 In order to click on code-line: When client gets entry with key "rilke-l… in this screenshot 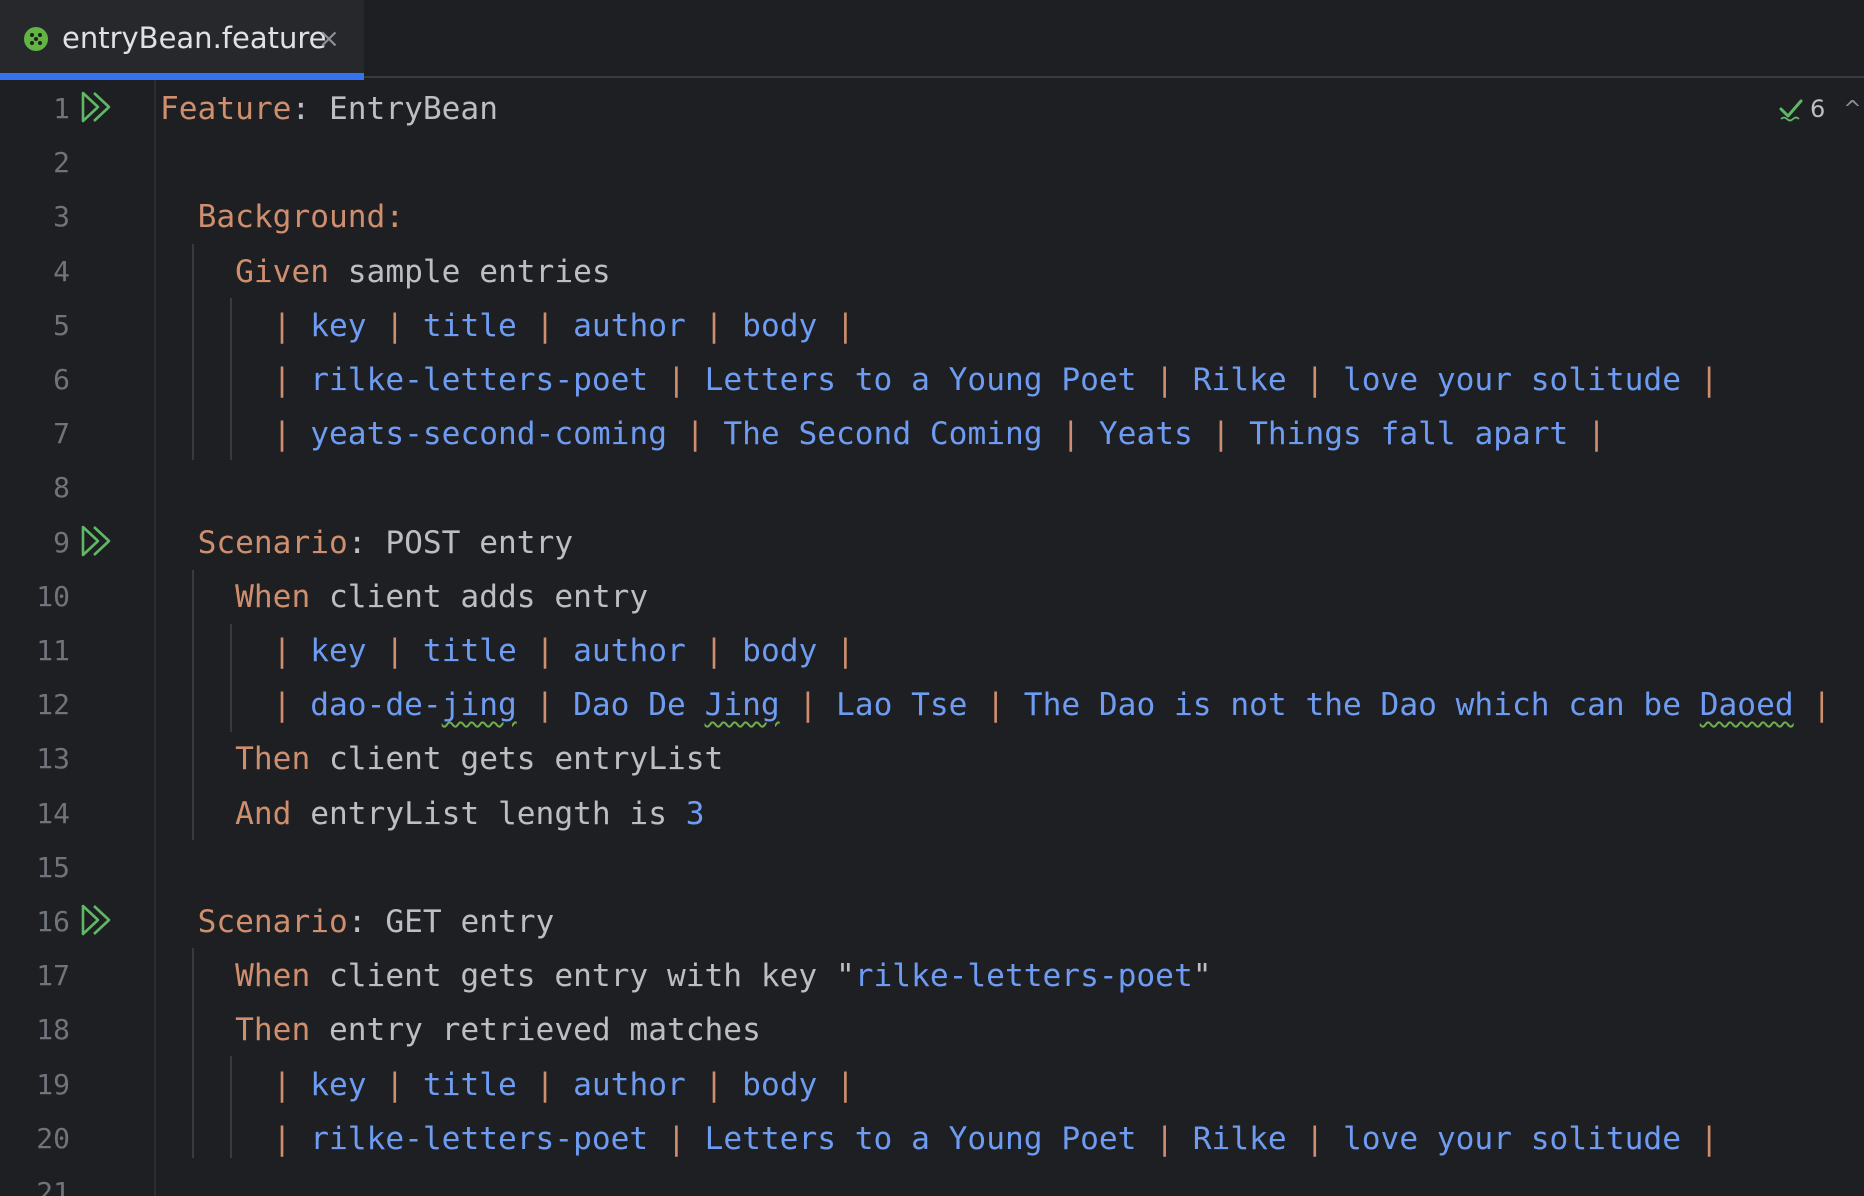, I will do `click(686, 976)`.